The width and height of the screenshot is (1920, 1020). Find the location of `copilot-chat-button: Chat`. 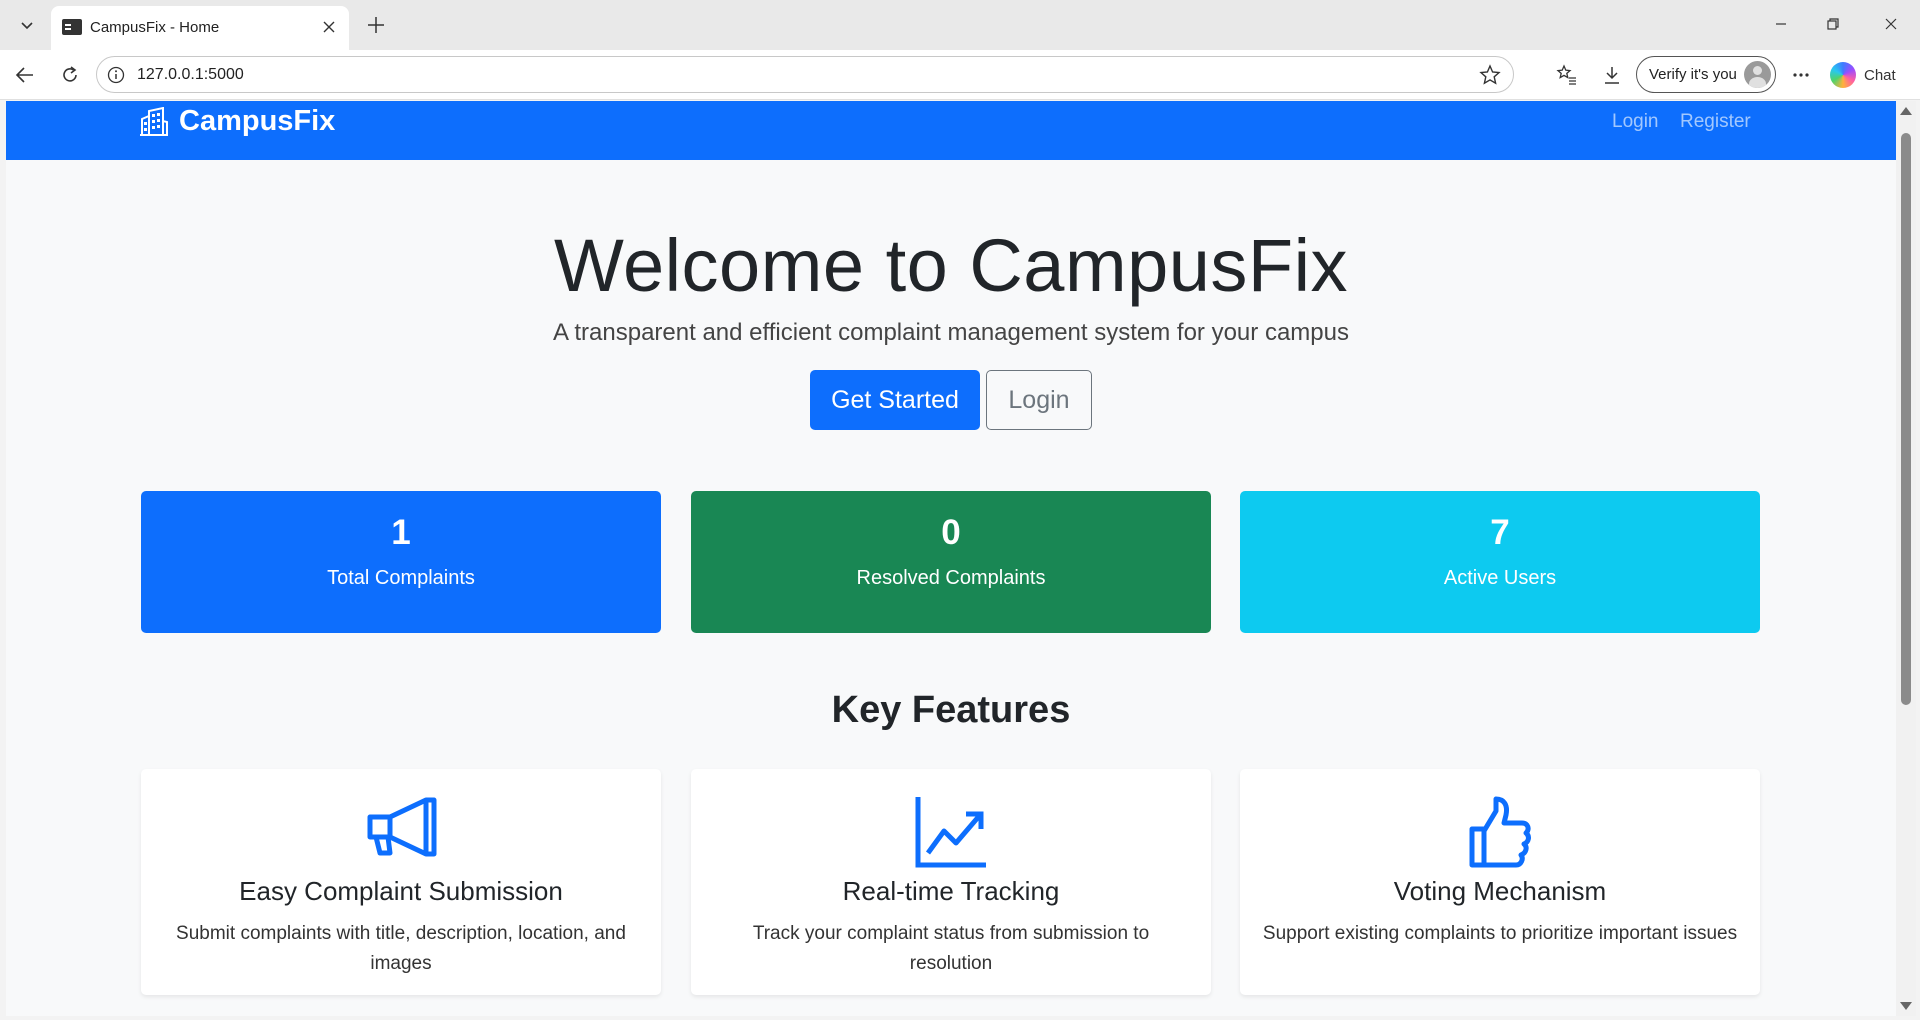

copilot-chat-button: Chat is located at coordinates (1863, 75).